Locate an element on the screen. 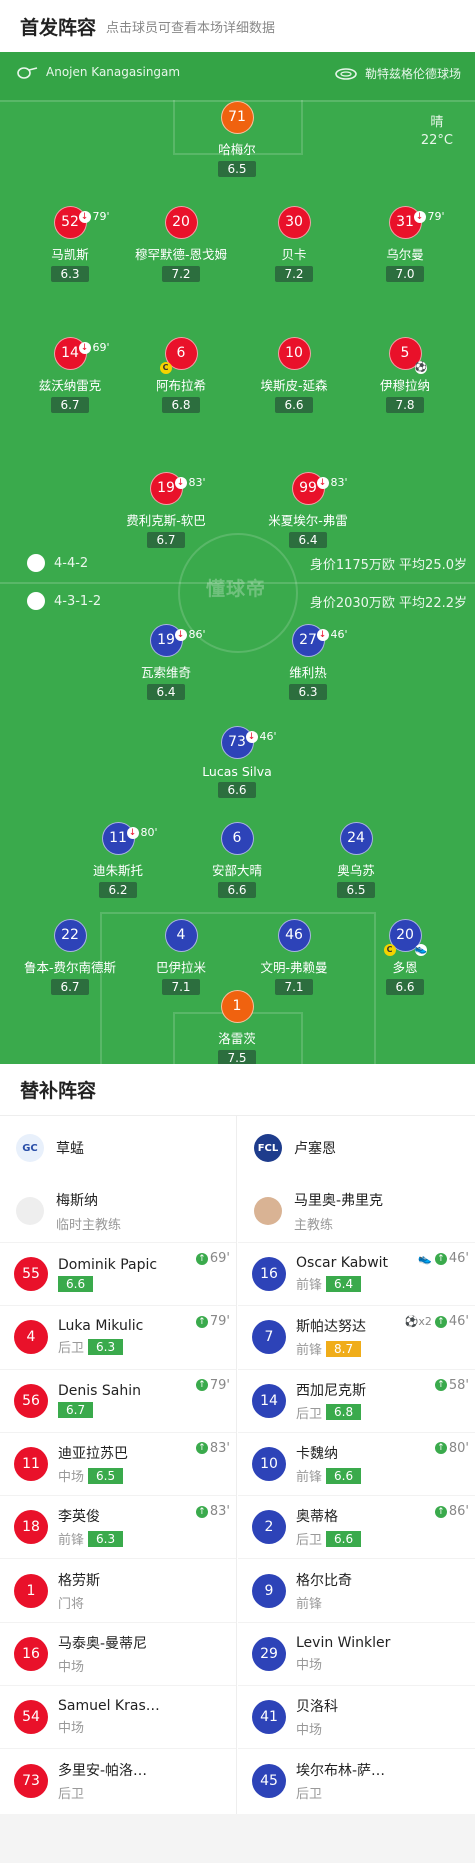 The height and width of the screenshot is (1863, 475). jersey-number: 10 is located at coordinates (269, 1464).